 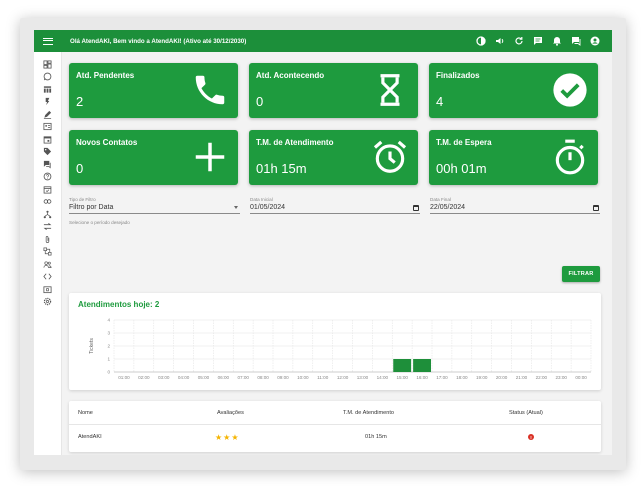 I want to click on volume-icon, so click(x=500, y=41).